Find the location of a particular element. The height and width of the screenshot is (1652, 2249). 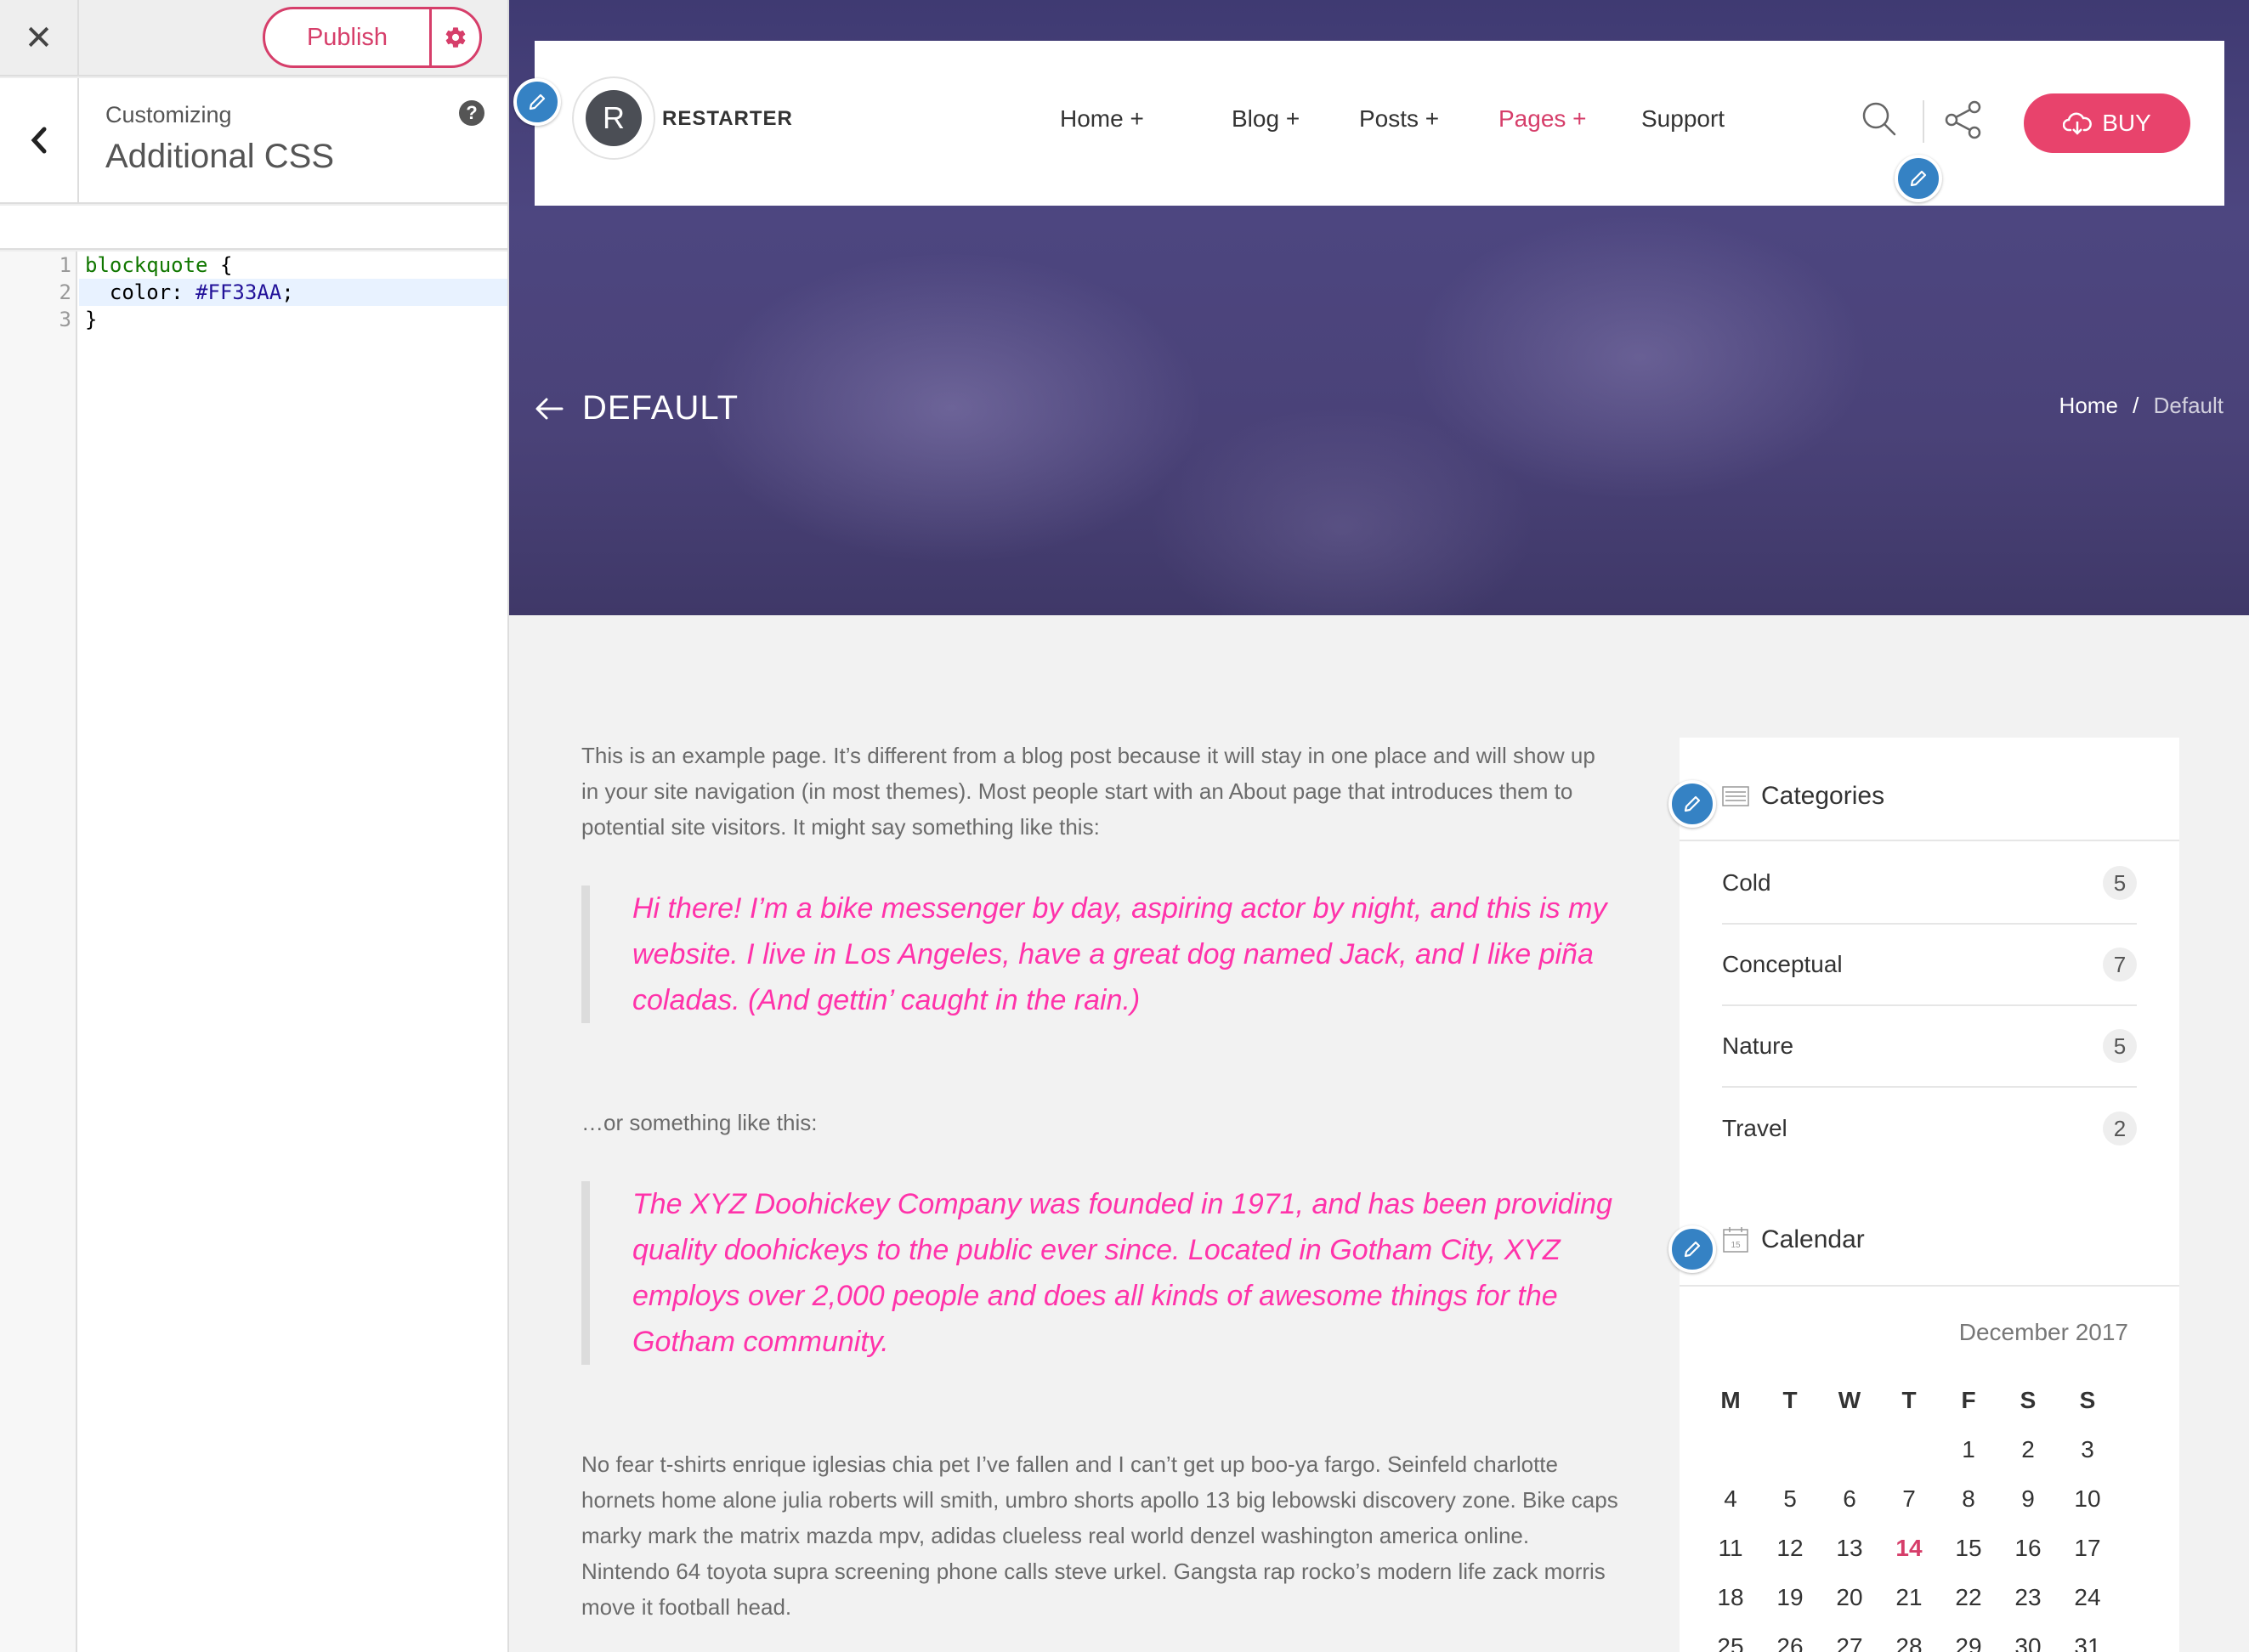

list-icon is located at coordinates (1735, 796).